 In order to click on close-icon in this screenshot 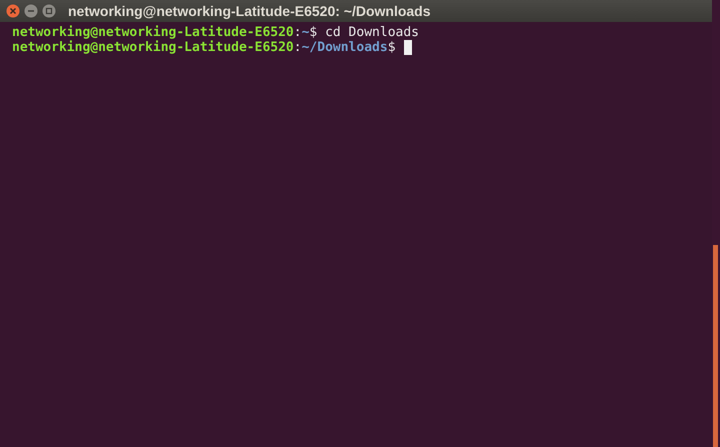, I will do `click(13, 11)`.